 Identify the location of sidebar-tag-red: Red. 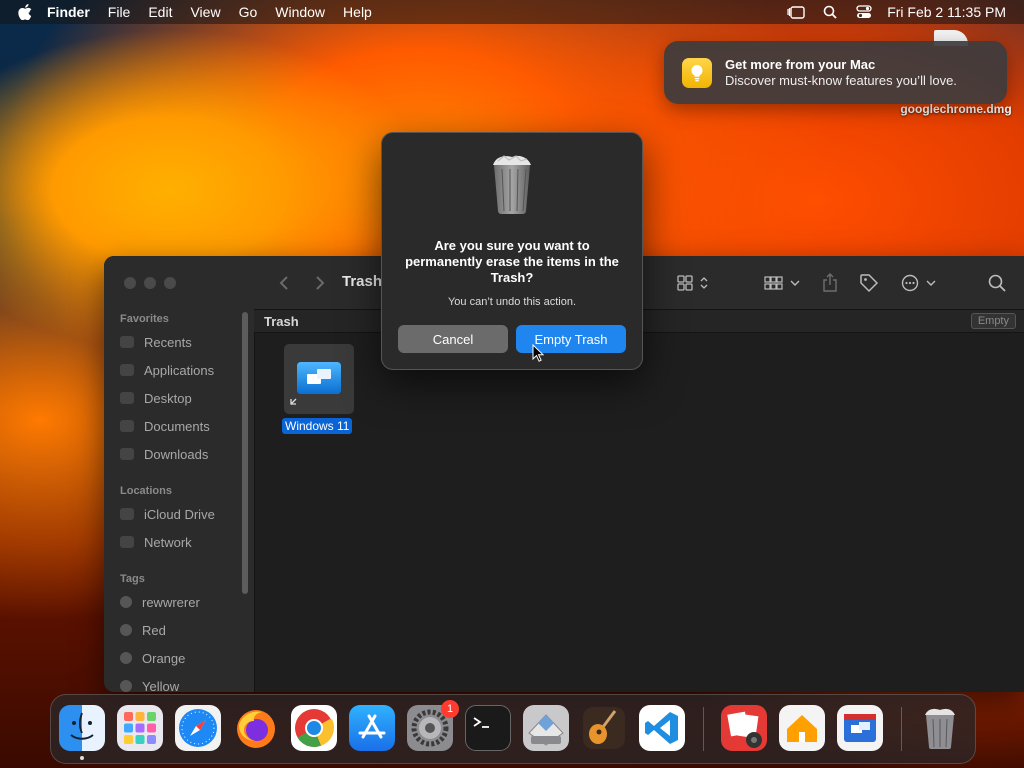
(143, 630).